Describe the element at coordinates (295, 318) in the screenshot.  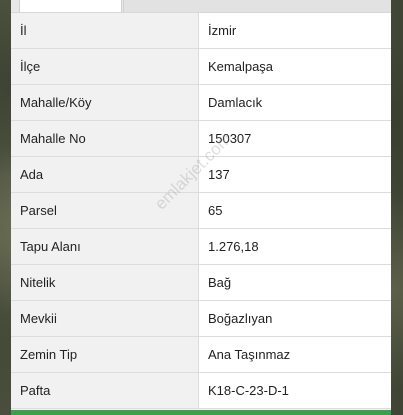
I see `row-value: Boğazlıyan` at that location.